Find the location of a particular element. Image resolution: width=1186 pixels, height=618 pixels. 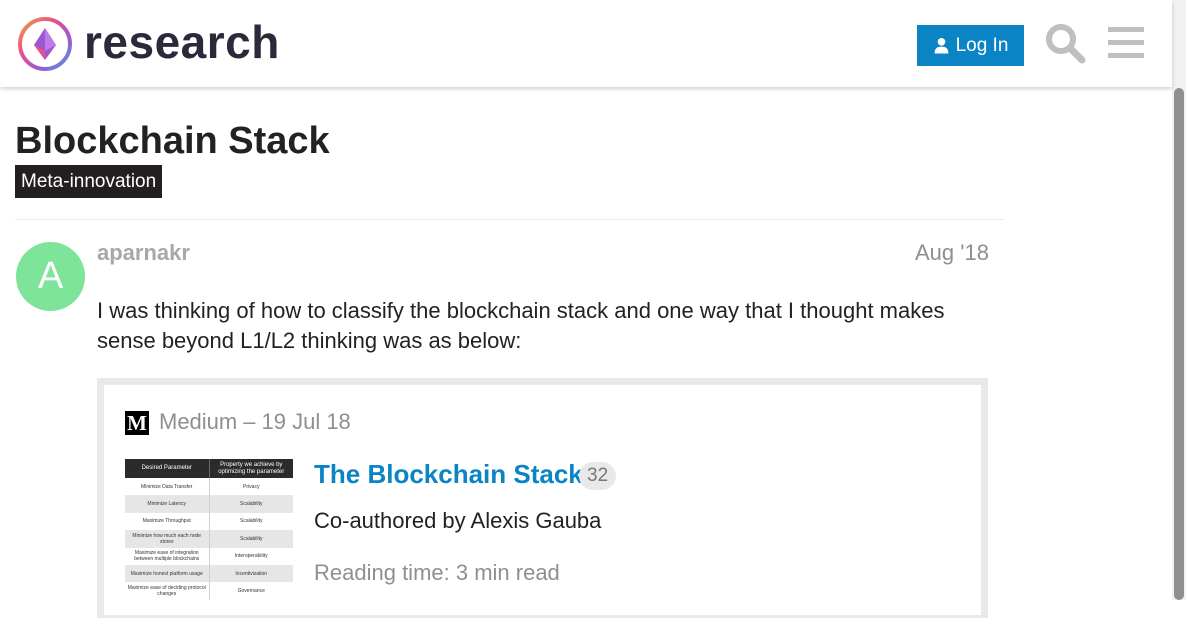

title-divider is located at coordinates (509, 219).